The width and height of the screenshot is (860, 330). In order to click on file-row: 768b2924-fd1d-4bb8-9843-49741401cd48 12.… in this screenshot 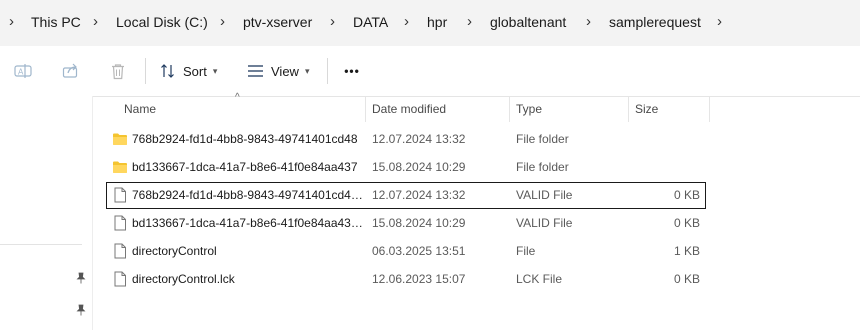, I will do `click(406, 139)`.